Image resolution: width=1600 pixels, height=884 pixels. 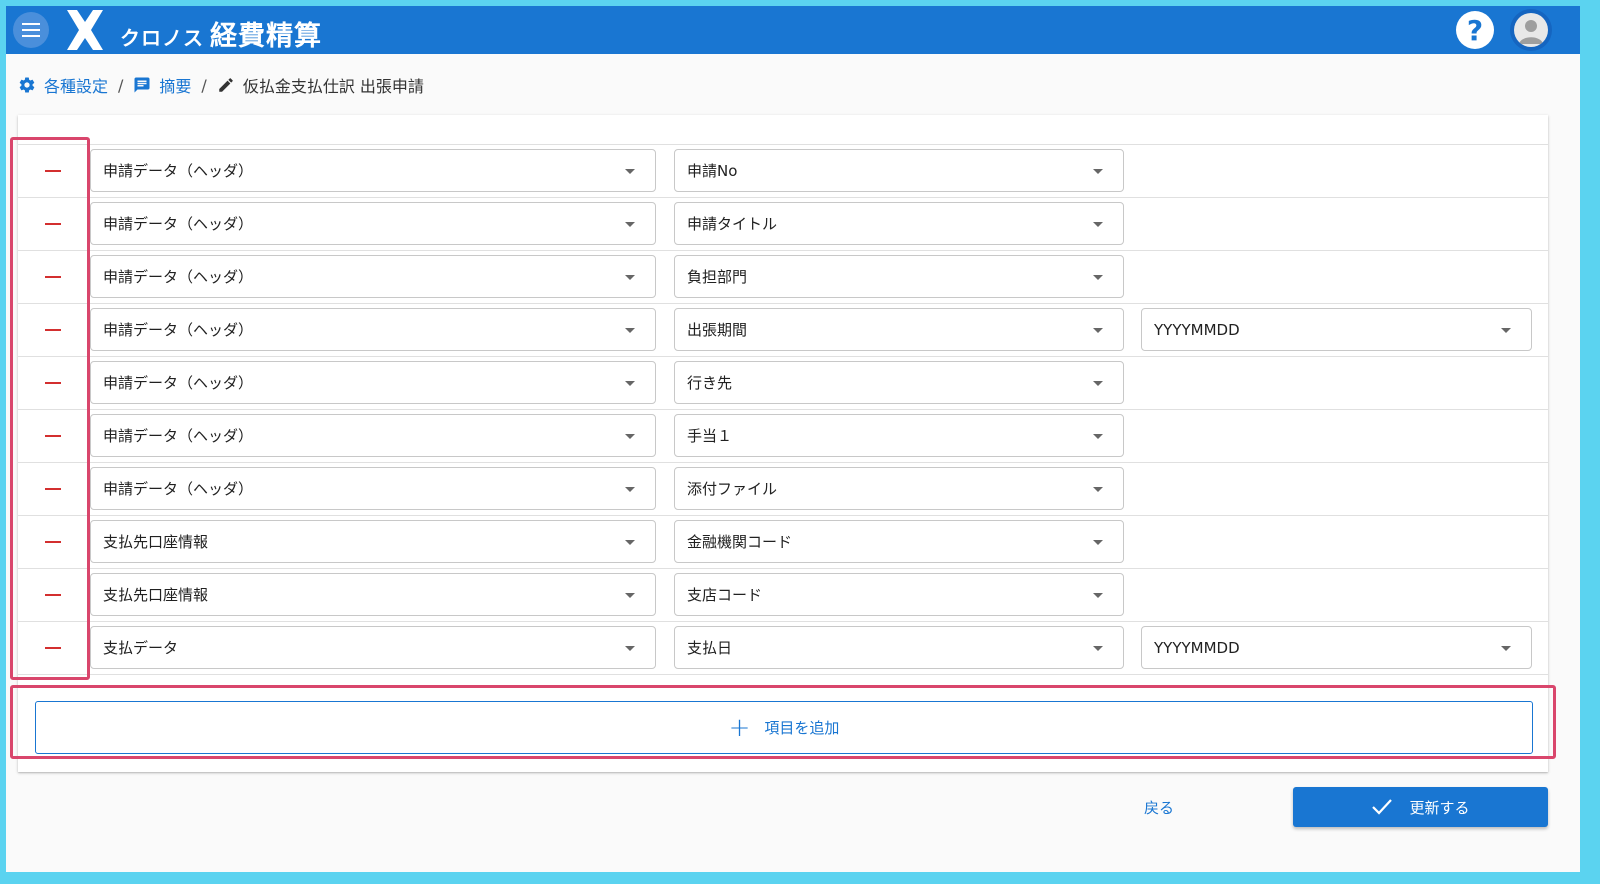 I want to click on mapping-row: 申請データ（ヘッダ） 申請No, so click(x=783, y=171).